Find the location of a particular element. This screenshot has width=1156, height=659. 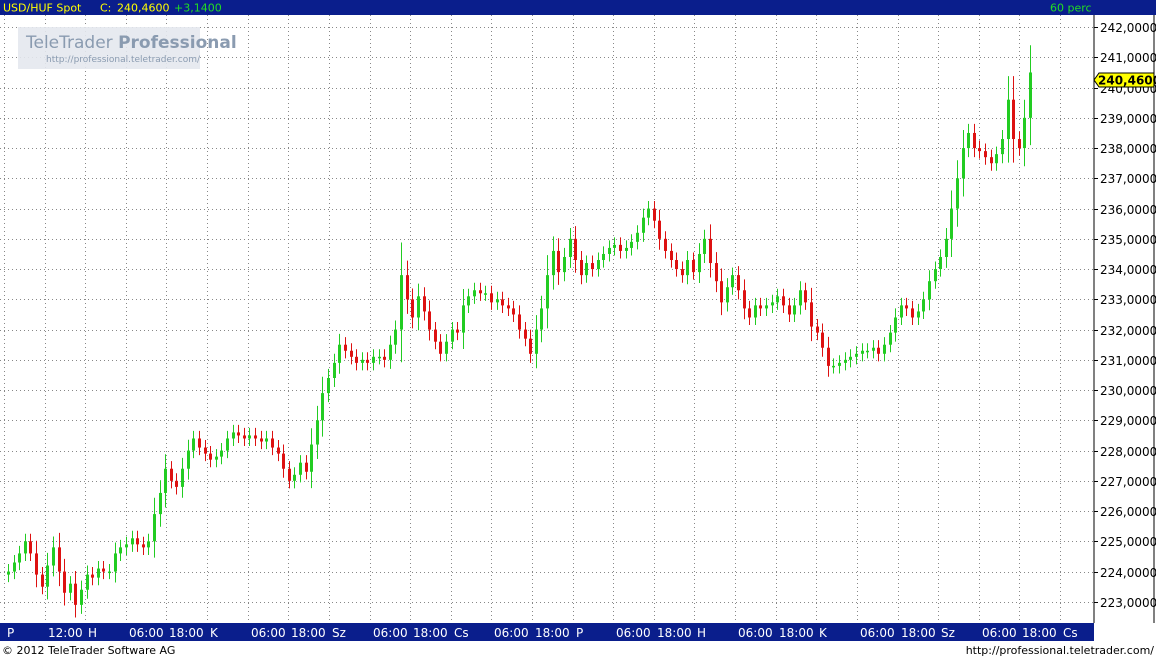

x-tick-label: H is located at coordinates (92, 633).